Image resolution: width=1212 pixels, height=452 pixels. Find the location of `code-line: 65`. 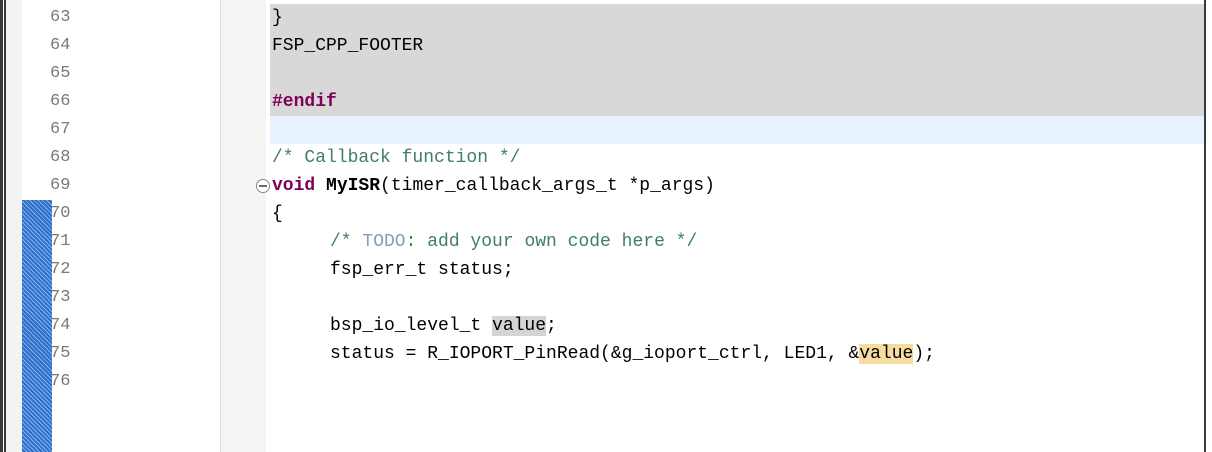

code-line: 65 is located at coordinates (602, 74).